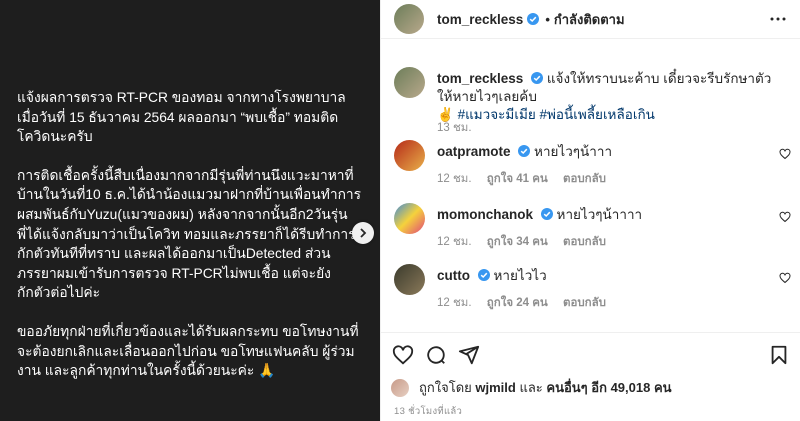 The width and height of the screenshot is (800, 421). I want to click on comment-body: oatpramote หายไวๆน้าาา, so click(598, 152).